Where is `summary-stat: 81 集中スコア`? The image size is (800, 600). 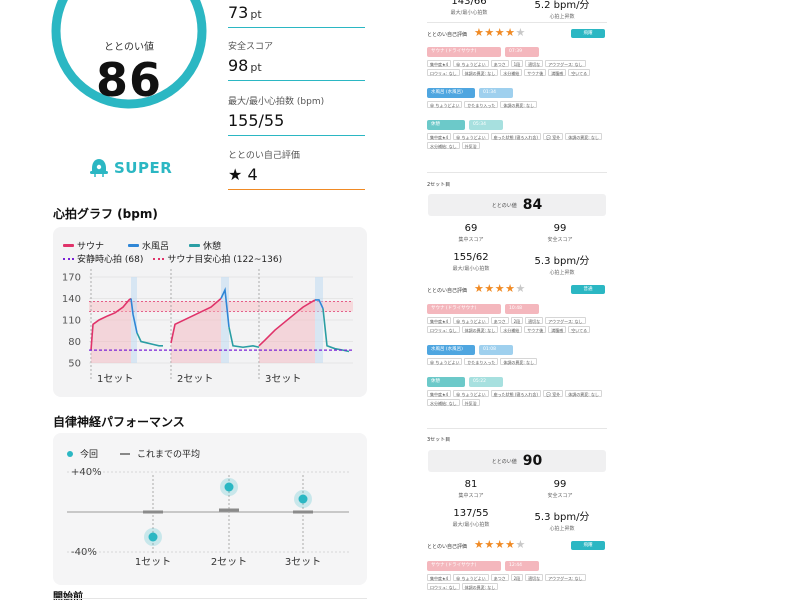
summary-stat: 81 集中スコア is located at coordinates (471, 489).